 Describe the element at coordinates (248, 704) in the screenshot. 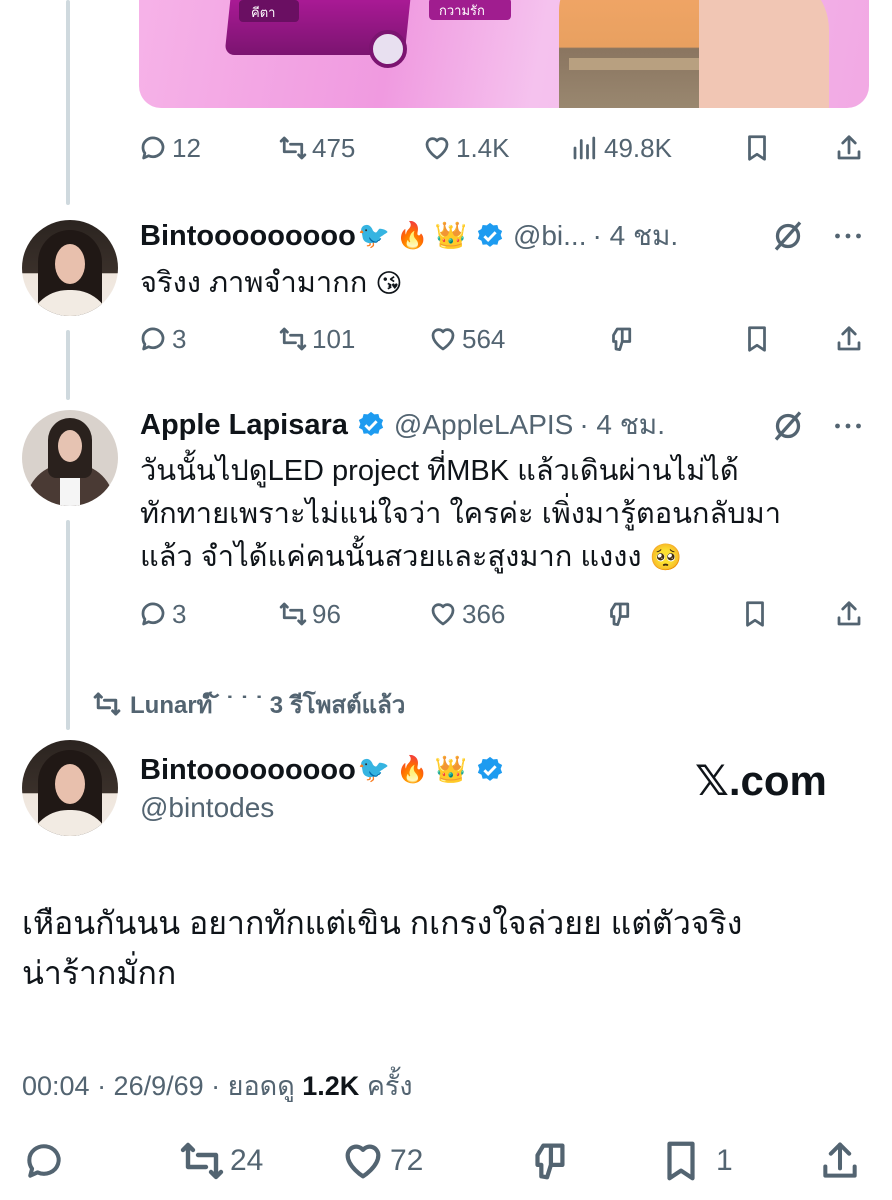

I see `repost-banner: Lunarท์ ໌ ˙ ˙ ˙ 3 รีโพสต์แล้ว` at that location.